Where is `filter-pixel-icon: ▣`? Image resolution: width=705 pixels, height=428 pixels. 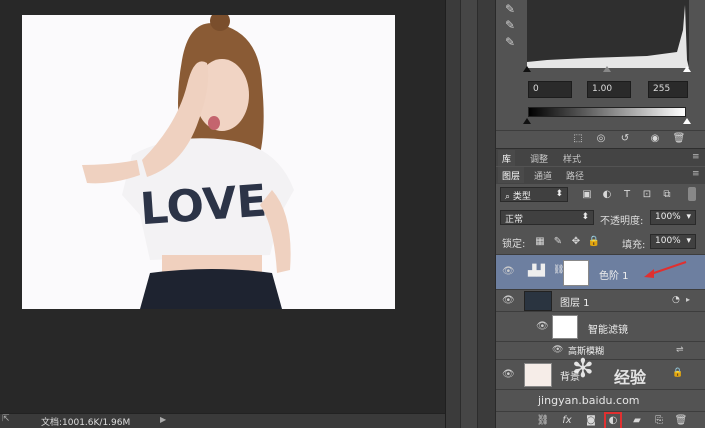
filter-pixel-icon: ▣ is located at coordinates (587, 195).